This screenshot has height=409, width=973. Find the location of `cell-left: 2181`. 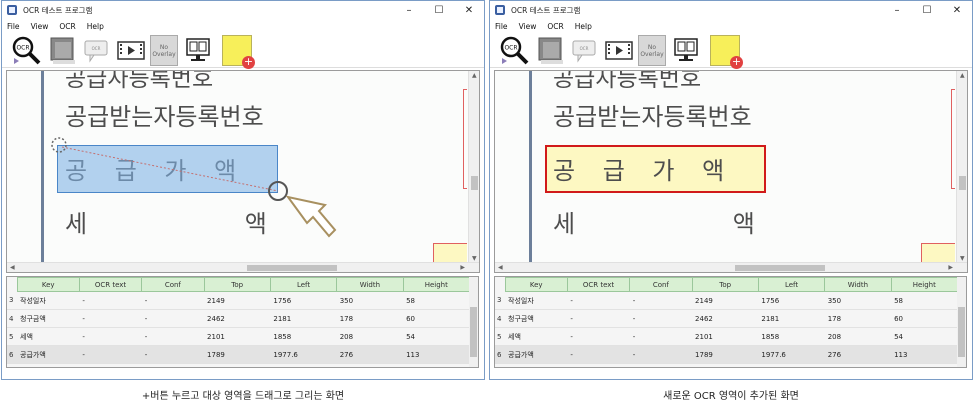

cell-left: 2181 is located at coordinates (791, 318).